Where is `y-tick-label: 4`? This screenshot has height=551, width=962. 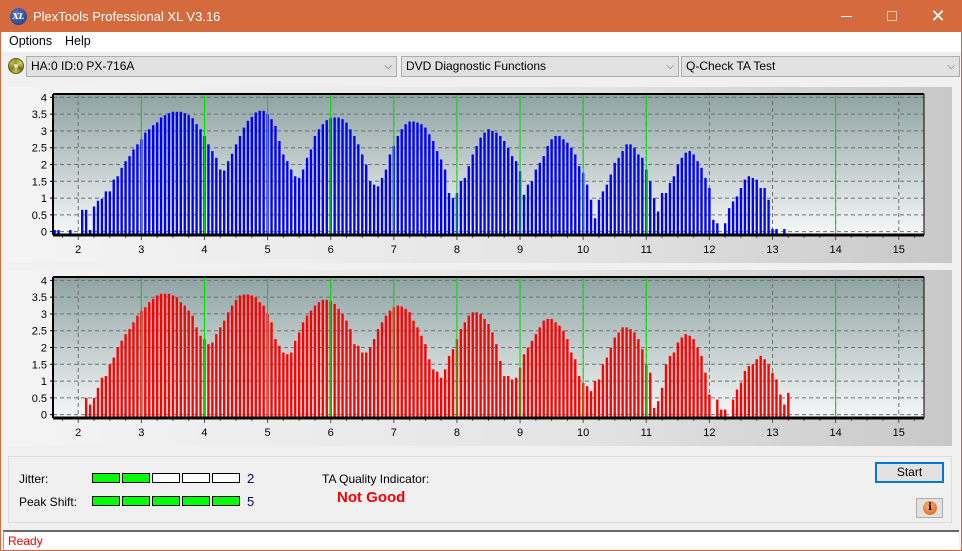 y-tick-label: 4 is located at coordinates (44, 98).